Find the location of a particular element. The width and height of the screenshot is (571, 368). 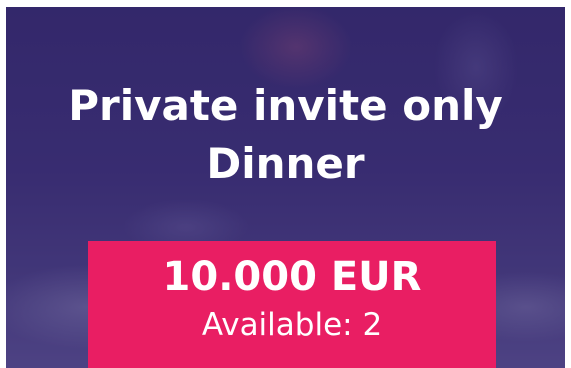

availability-label: Available: 2 is located at coordinates (292, 325).